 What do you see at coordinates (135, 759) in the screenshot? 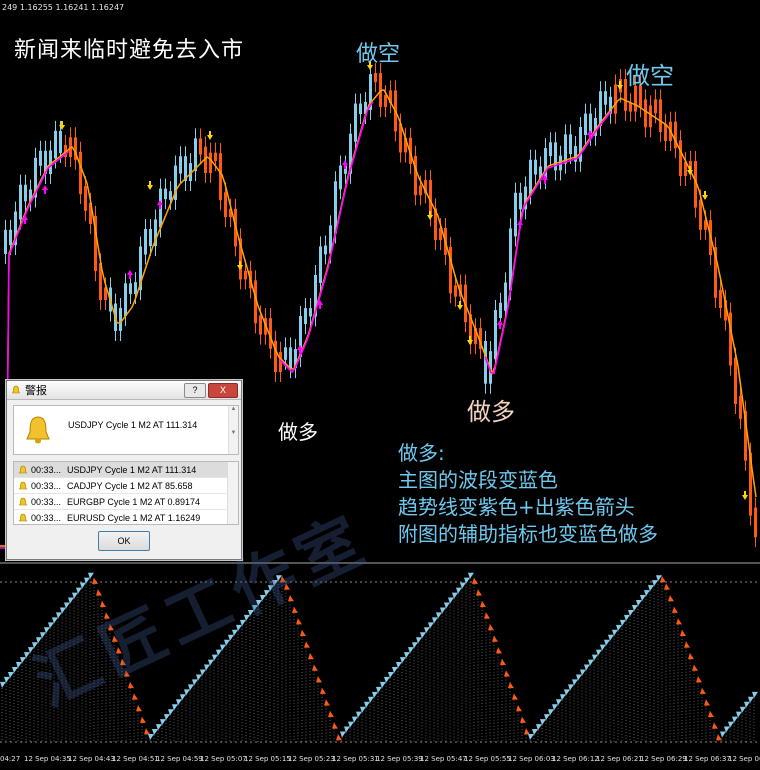
I see `time-axis-label: 12 Sep 04:51` at bounding box center [135, 759].